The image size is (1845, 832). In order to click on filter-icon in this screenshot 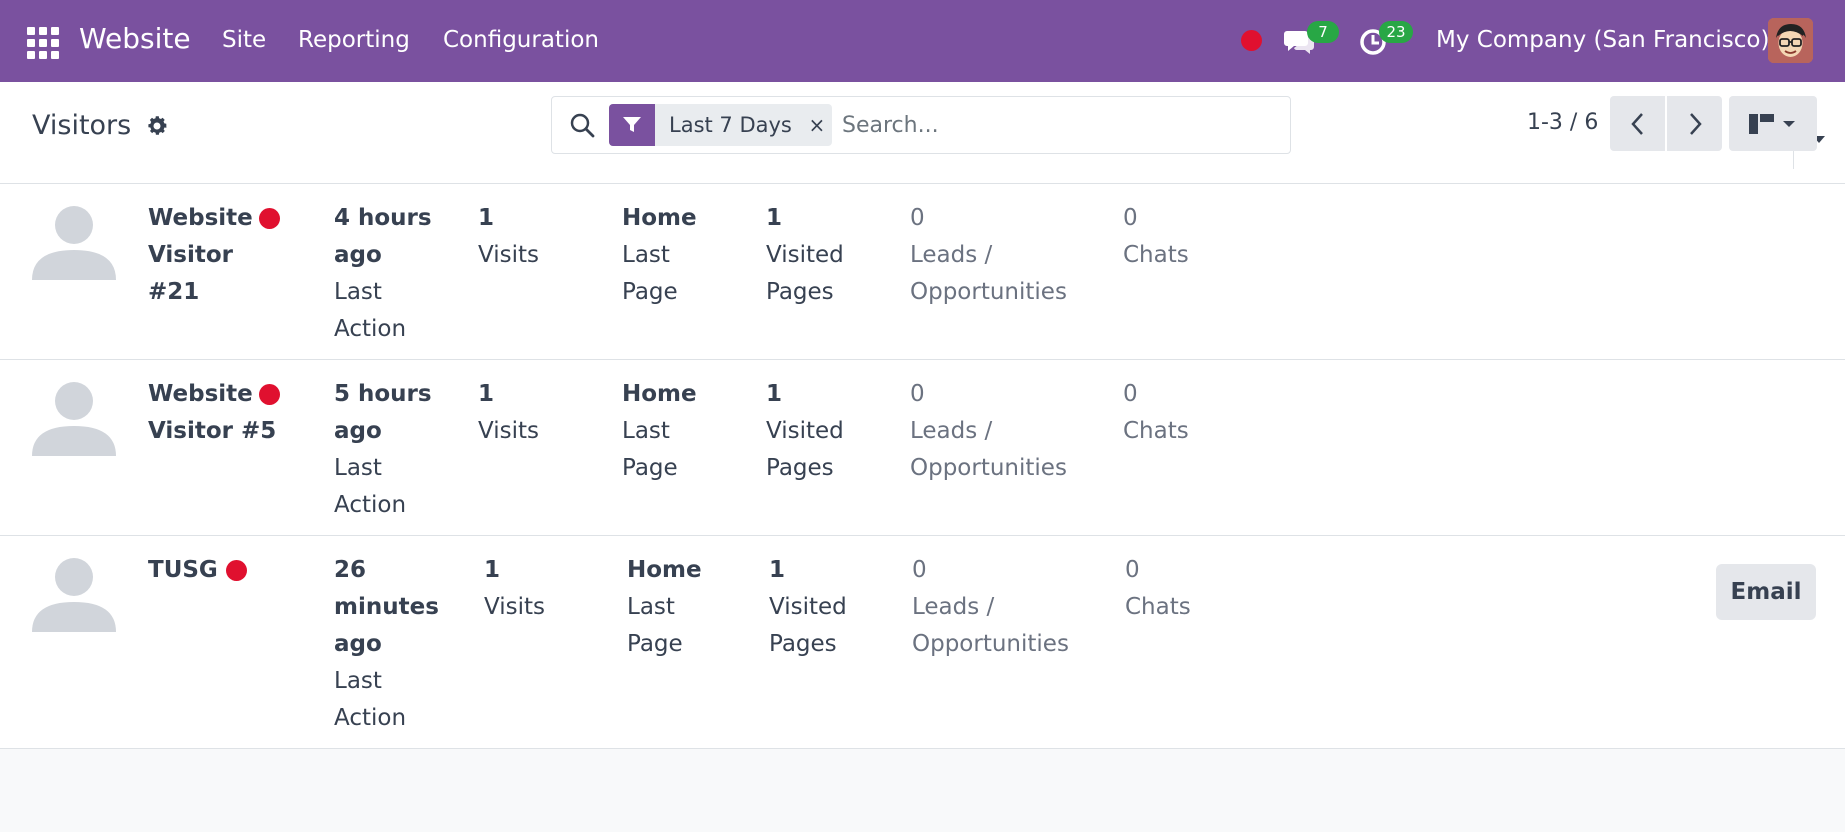, I will do `click(632, 125)`.